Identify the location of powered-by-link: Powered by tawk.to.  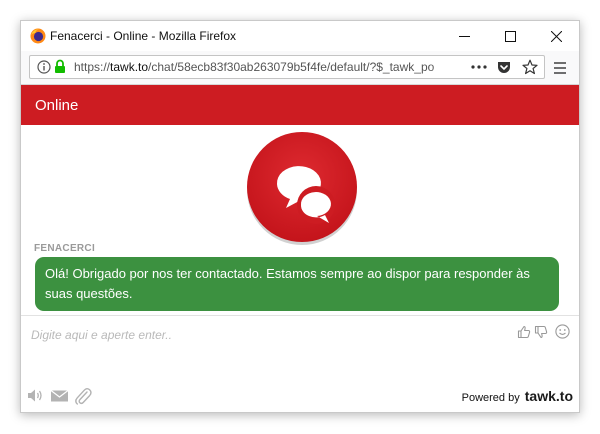
(517, 396).